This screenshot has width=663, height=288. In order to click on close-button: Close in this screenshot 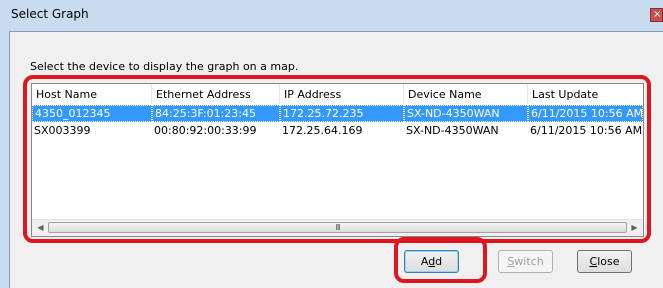, I will do `click(604, 261)`.